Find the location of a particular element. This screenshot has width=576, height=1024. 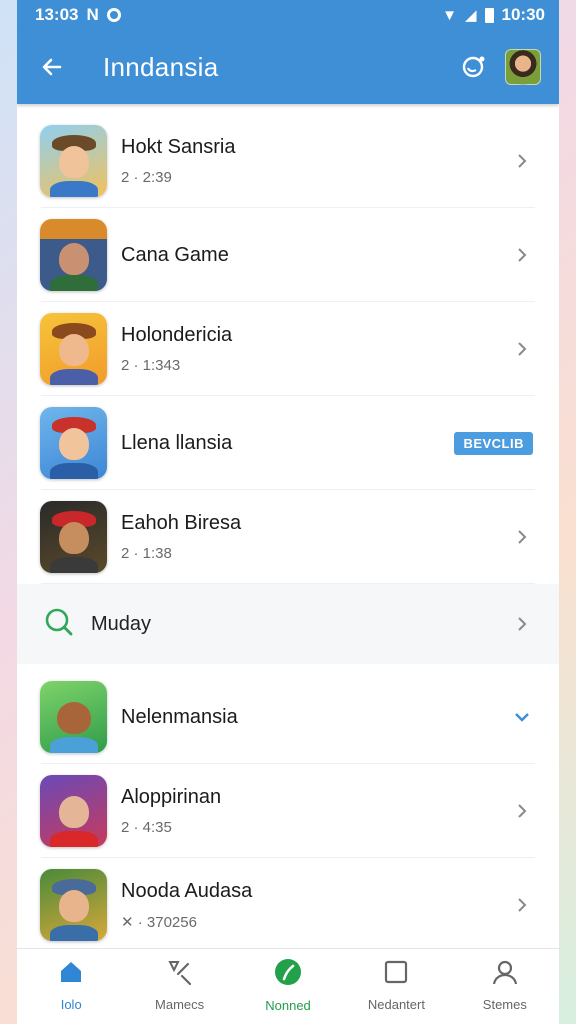

status-bar: 13:03 N ▼ ◢ 10:30 is located at coordinates (288, 15).